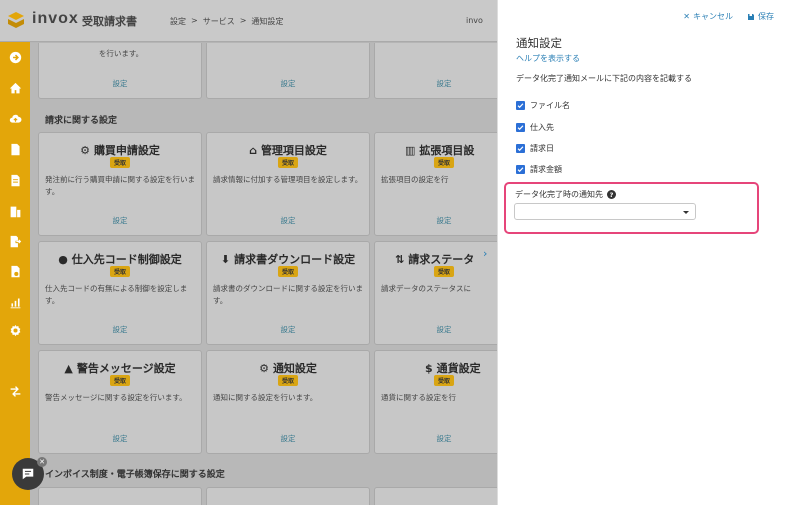  Describe the element at coordinates (265, 397) in the screenshot. I see `card-description: 通知に関する設定を行います。` at that location.